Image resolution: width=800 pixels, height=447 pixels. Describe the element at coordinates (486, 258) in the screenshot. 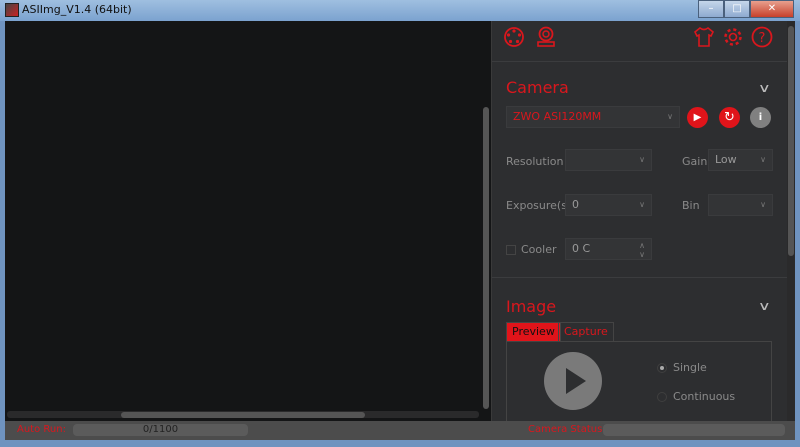

I see `viewer-vertical-scrollbar` at that location.